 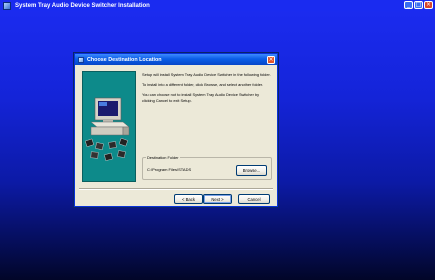 I want to click on installer-window-controls: _ □ ×, so click(x=418, y=5).